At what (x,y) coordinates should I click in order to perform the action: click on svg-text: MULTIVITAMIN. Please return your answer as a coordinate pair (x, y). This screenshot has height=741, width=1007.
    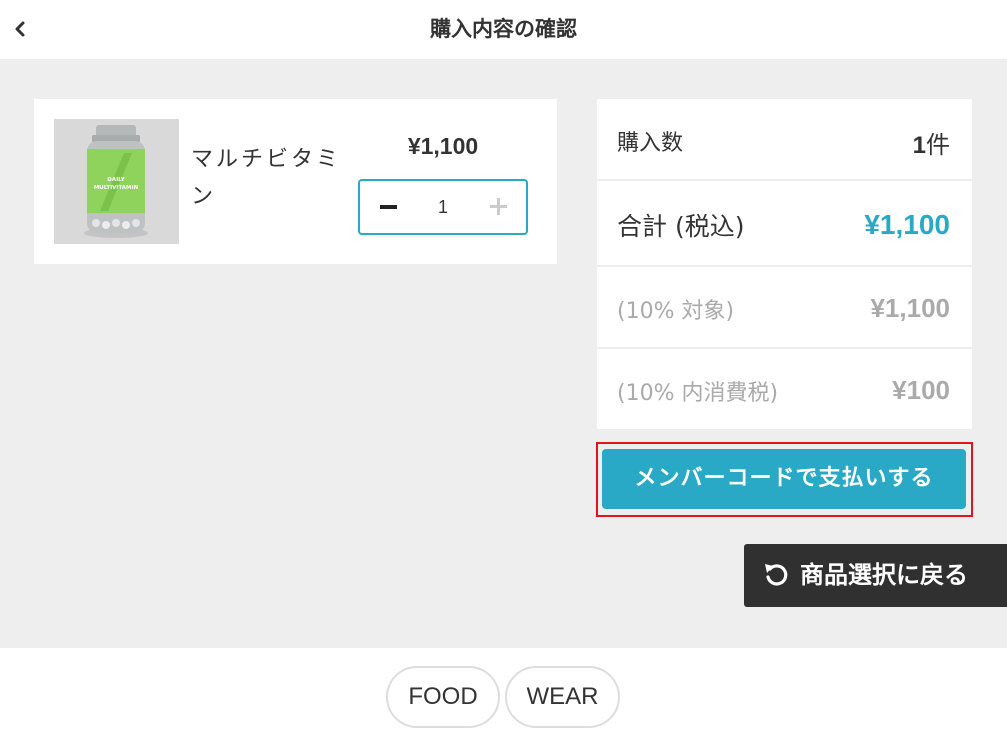
    Looking at the image, I should click on (116, 188).